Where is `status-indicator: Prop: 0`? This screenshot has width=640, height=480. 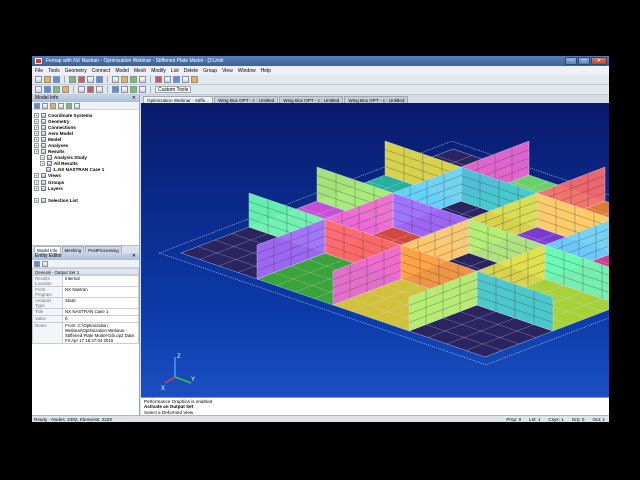
status-indicator: Prop: 0 is located at coordinates (514, 419).